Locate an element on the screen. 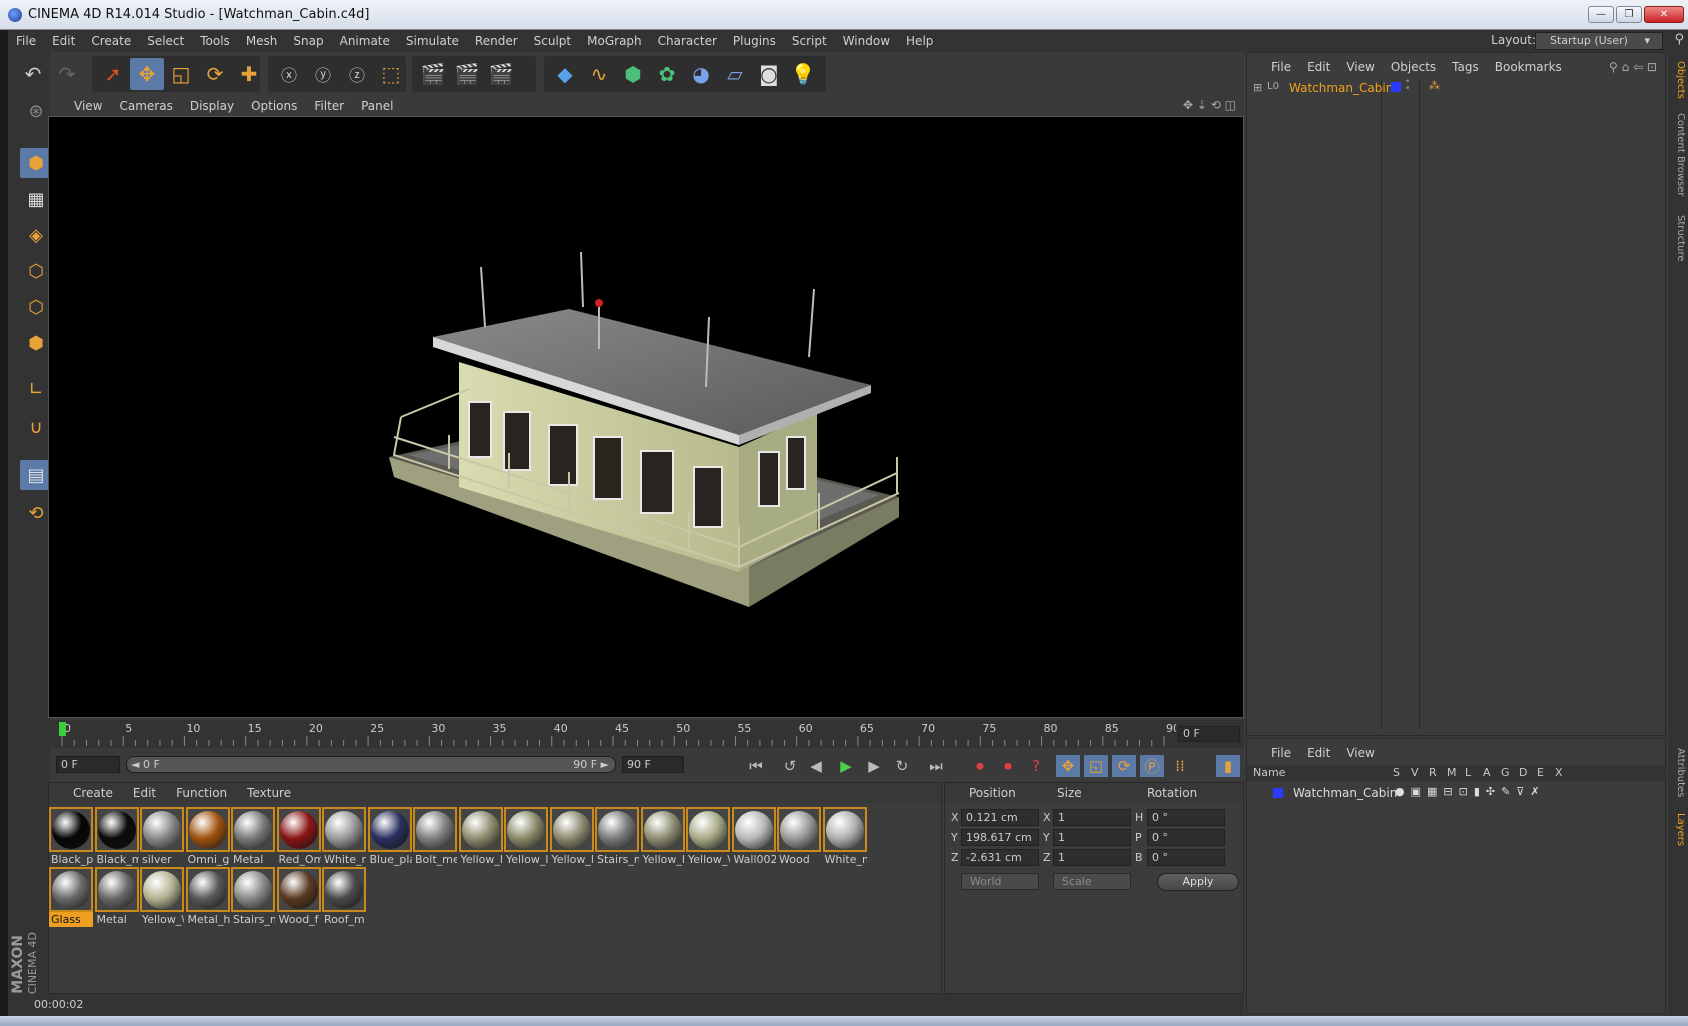 The width and height of the screenshot is (1688, 1026). go-to-end-icon: ⏭ is located at coordinates (936, 766).